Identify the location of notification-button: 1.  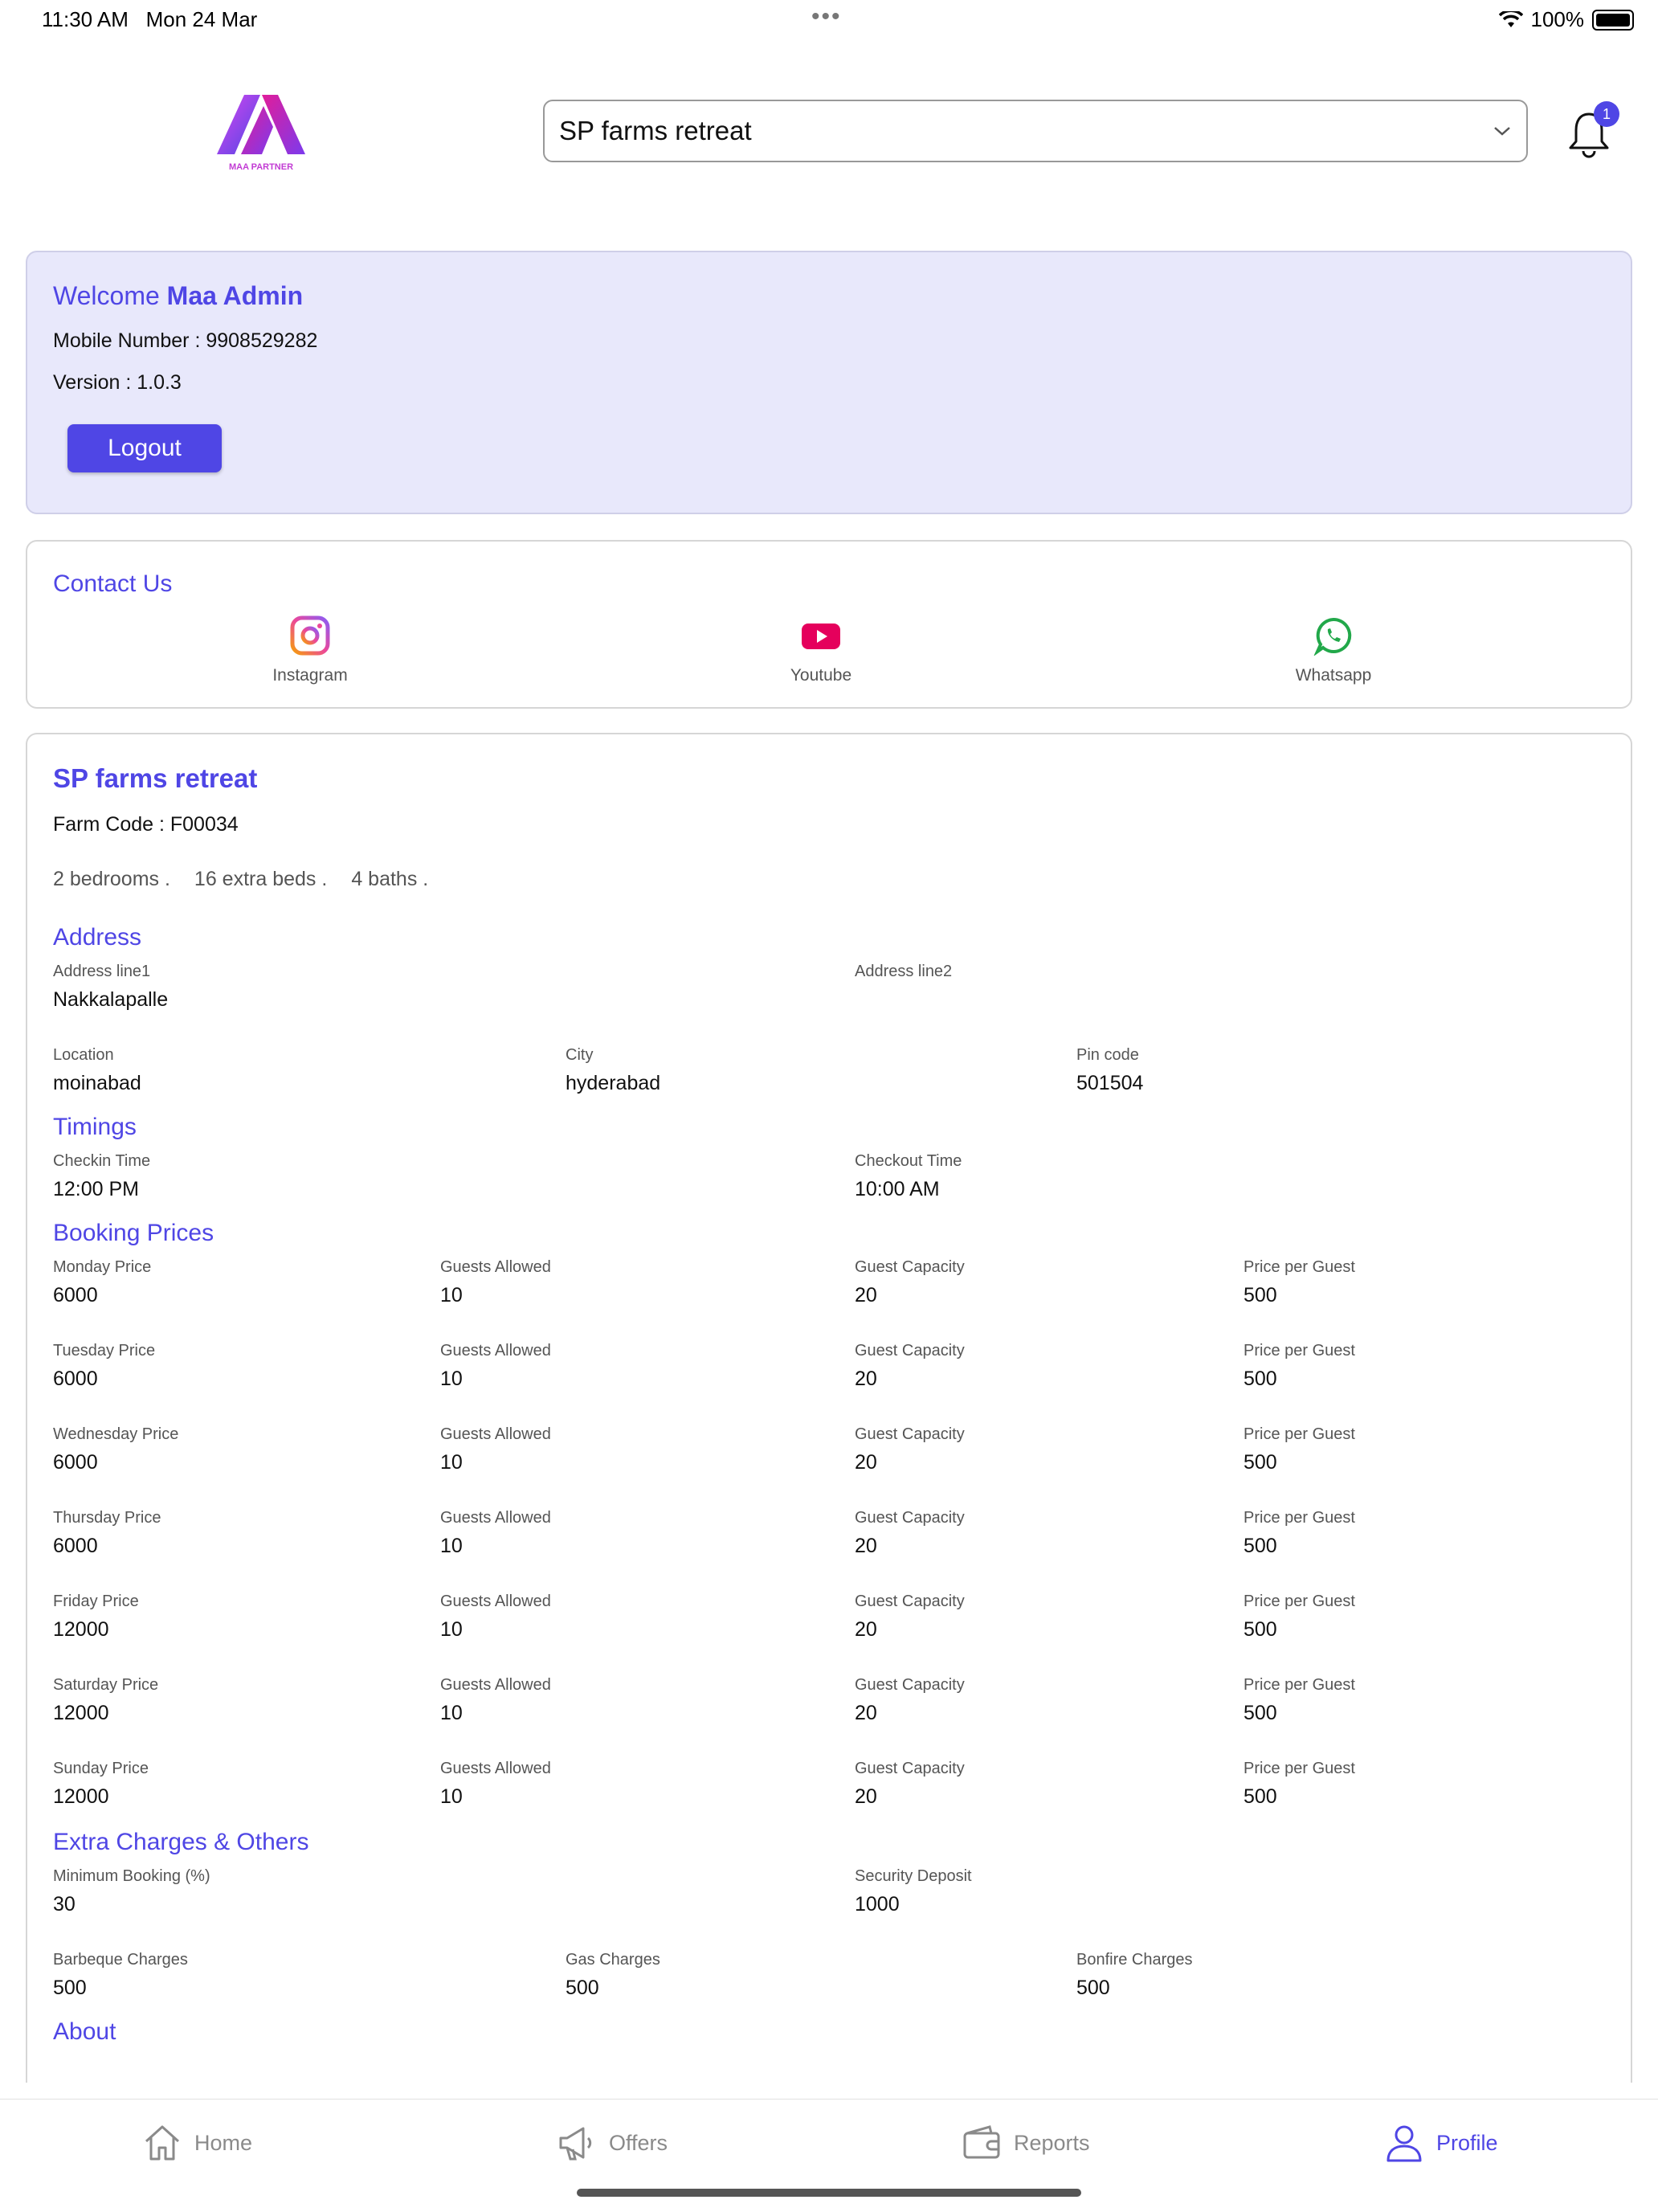
(1592, 130).